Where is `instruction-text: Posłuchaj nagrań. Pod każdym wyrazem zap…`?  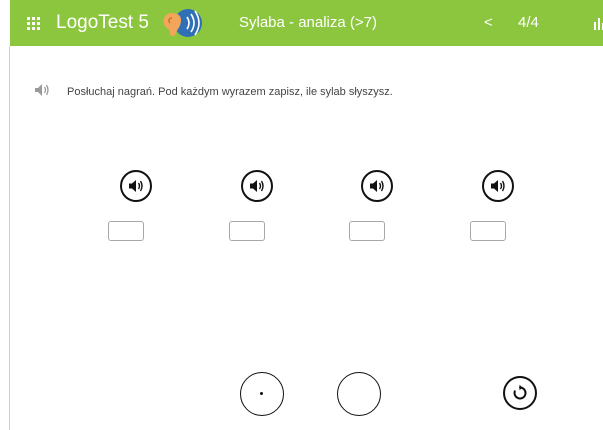
instruction-text: Posłuchaj nagrań. Pod każdym wyrazem zap… is located at coordinates (230, 92).